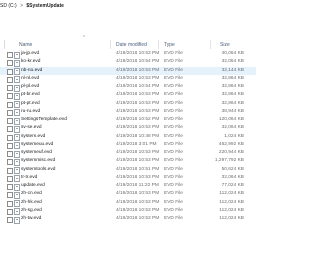 This screenshot has height=256, width=320. Describe the element at coordinates (232, 185) in the screenshot. I see `file-size: 77,024 KB` at that location.